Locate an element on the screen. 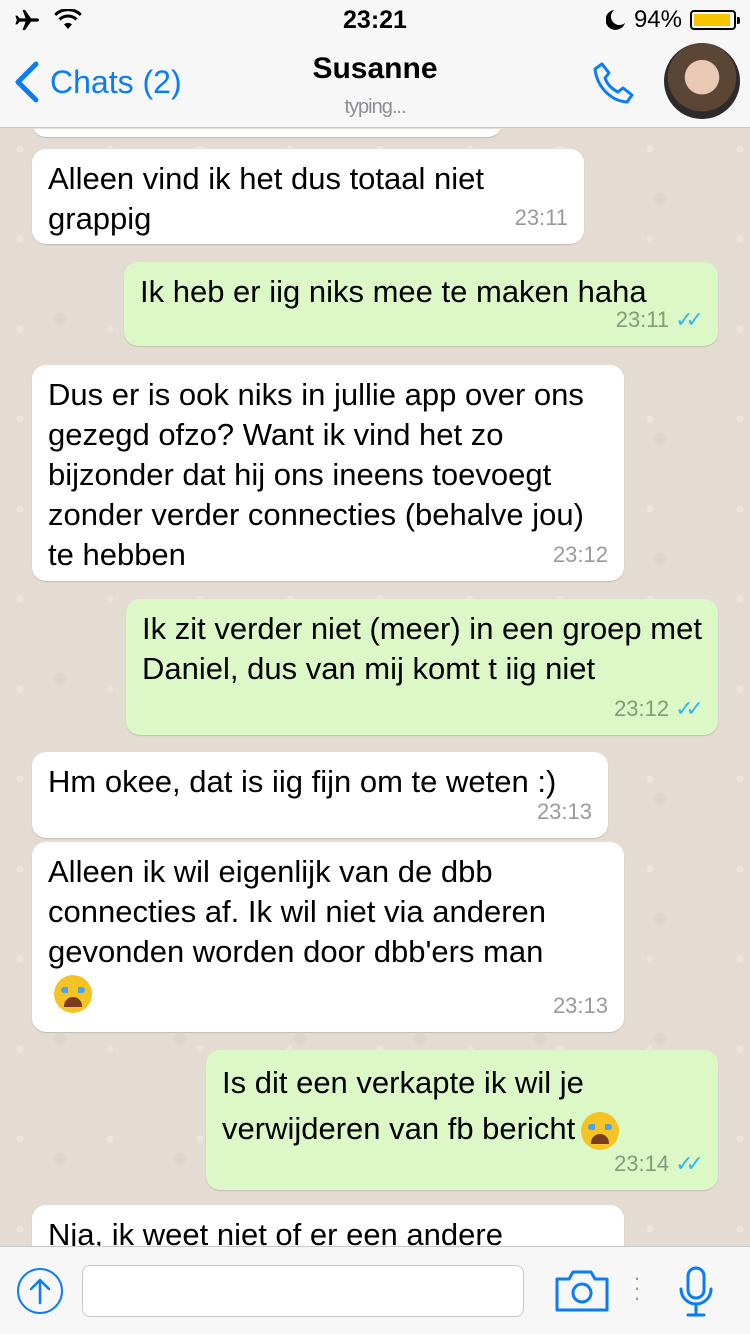 This screenshot has width=750, height=1334. status-time: 23:21 is located at coordinates (375, 19).